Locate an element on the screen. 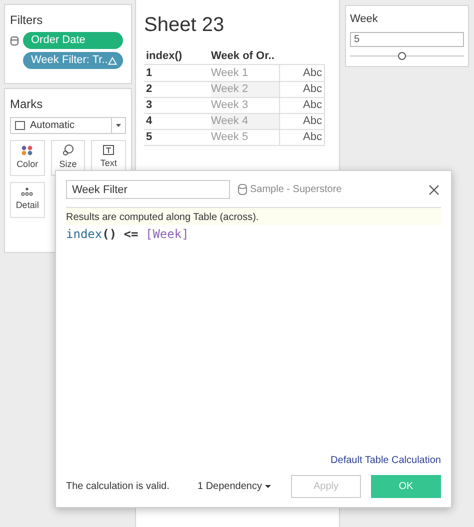 This screenshot has width=474, height=527. panel-title: Marks is located at coordinates (27, 104).